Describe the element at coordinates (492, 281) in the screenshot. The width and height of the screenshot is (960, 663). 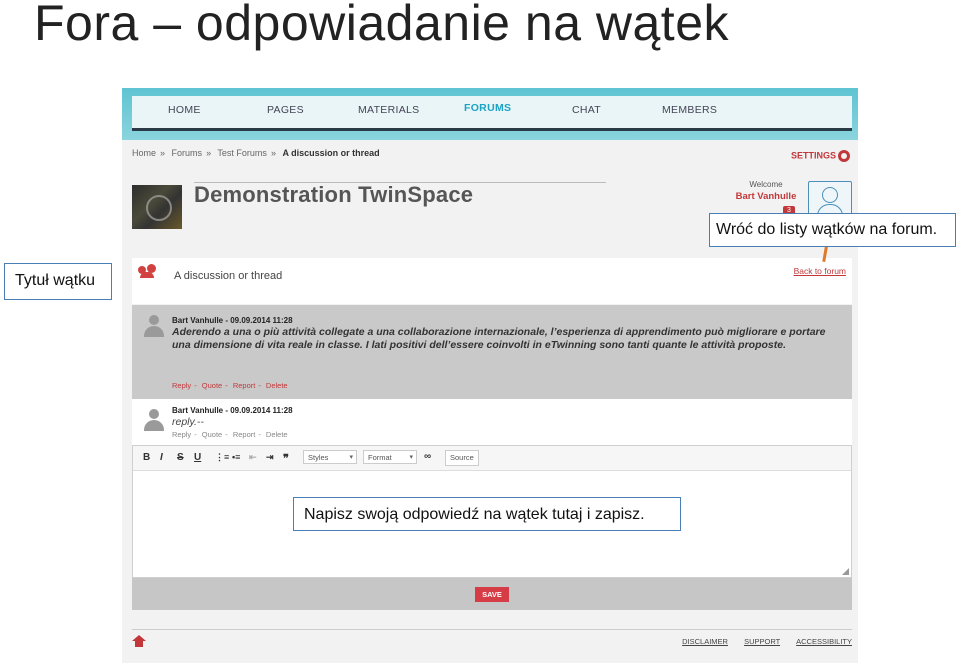
I see `thread-header: A discussion or thread Back to forum` at that location.